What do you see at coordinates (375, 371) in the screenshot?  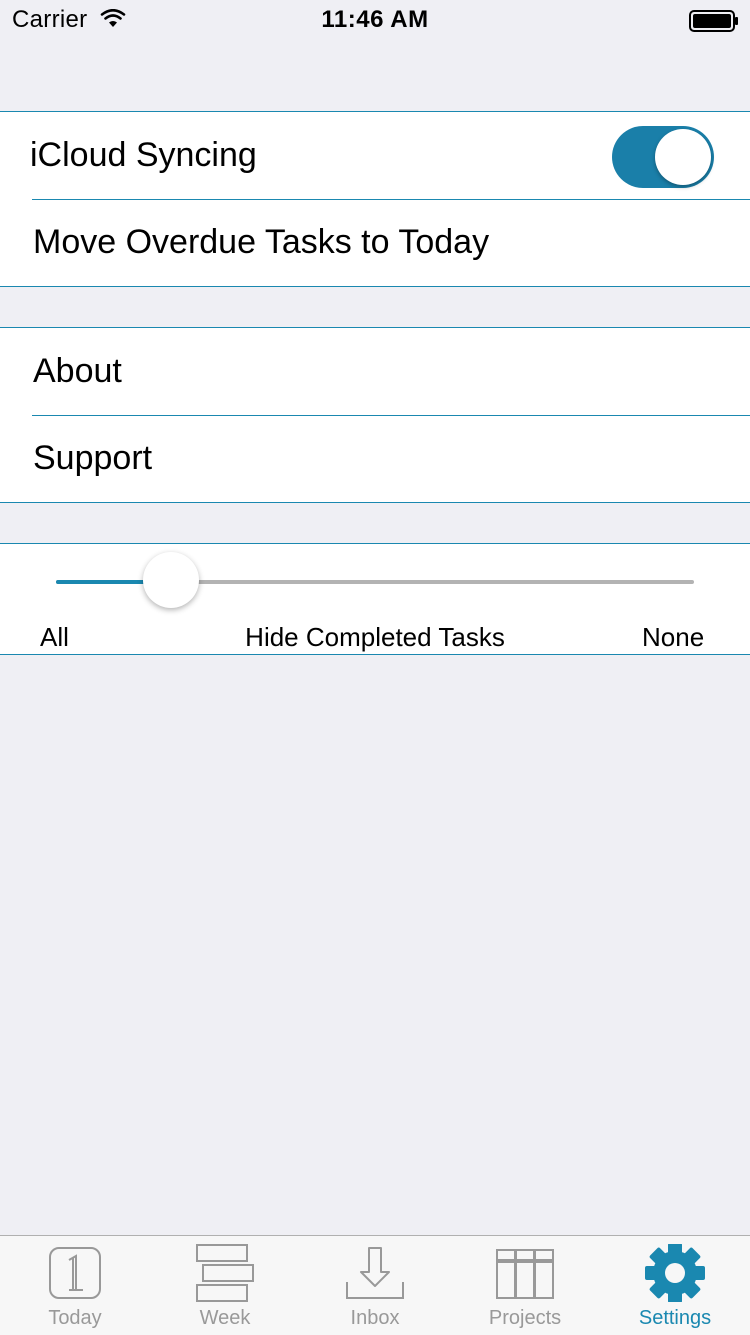 I see `about-row: About` at bounding box center [375, 371].